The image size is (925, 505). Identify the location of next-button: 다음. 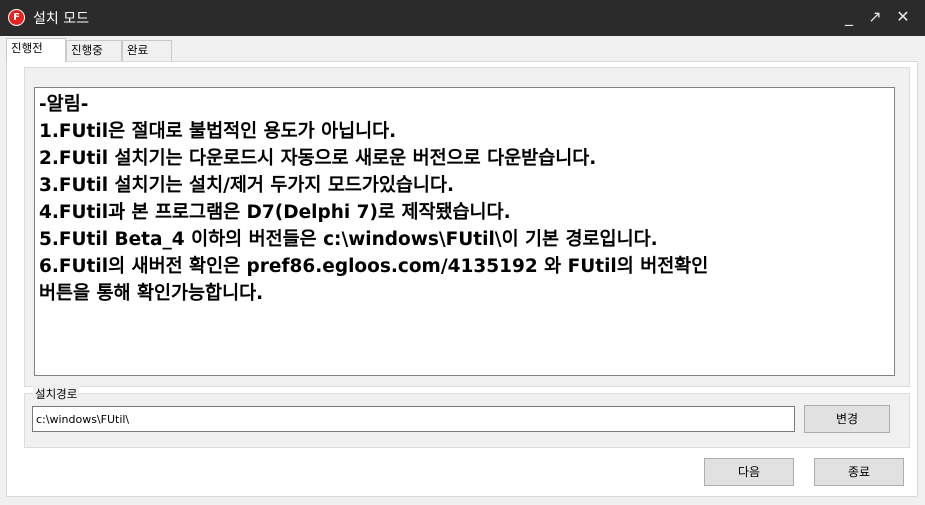
(749, 472).